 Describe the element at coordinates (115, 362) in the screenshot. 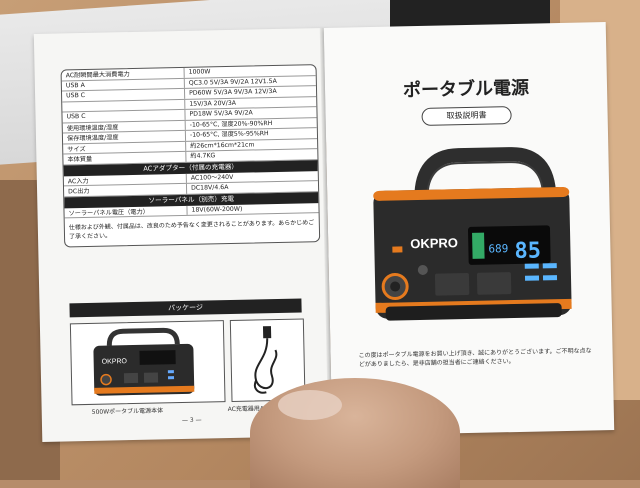

I see `mini-brand-text: OKPRO` at that location.